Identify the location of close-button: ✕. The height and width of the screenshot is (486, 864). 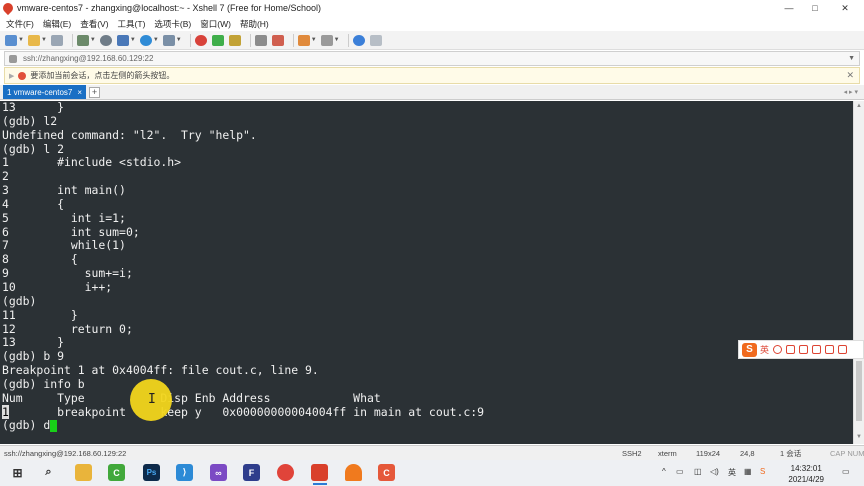
(845, 8).